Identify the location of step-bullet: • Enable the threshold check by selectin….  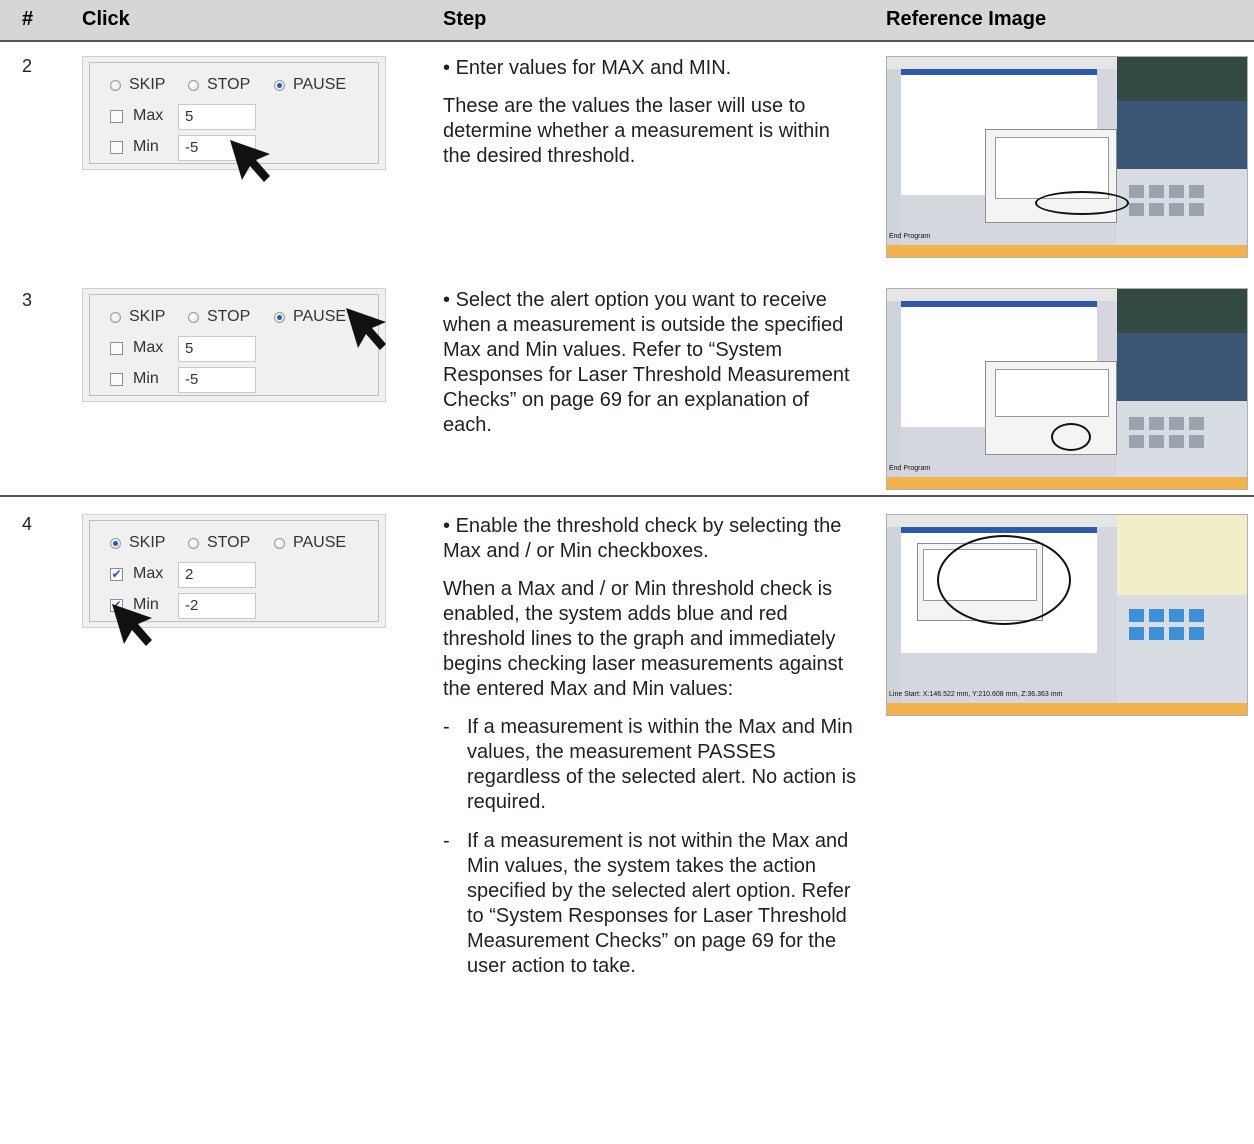
(642, 538).